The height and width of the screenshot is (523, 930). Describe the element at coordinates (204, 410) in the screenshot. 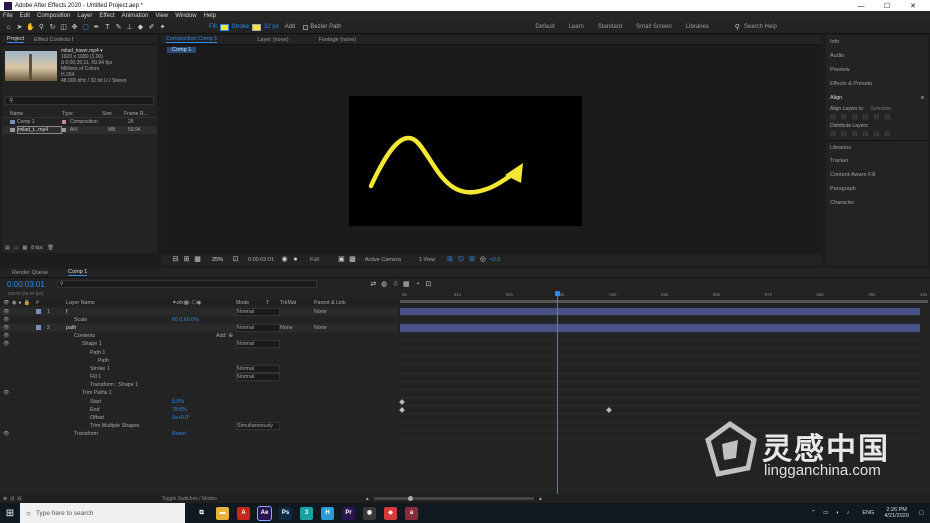

I see `property-value: 78.6%` at that location.